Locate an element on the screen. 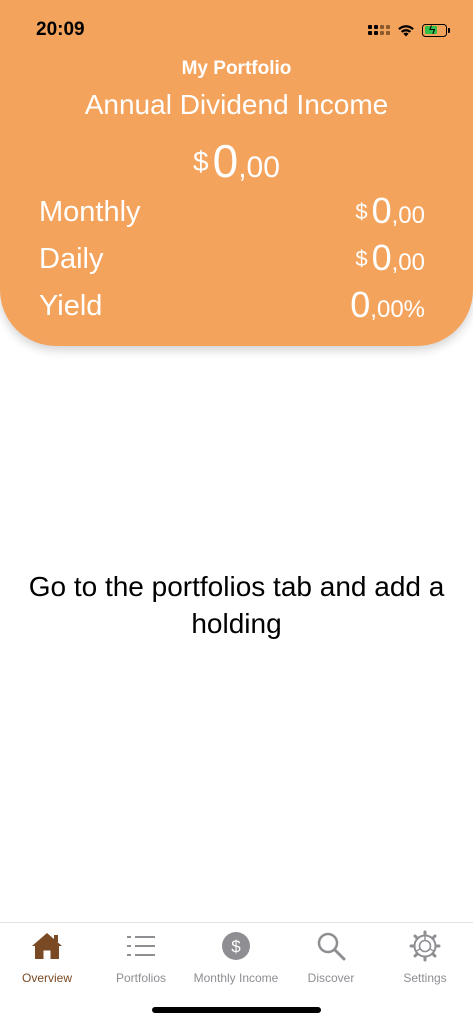 Image resolution: width=473 pixels, height=1024 pixels. tab-discover: Discover is located at coordinates (331, 959).